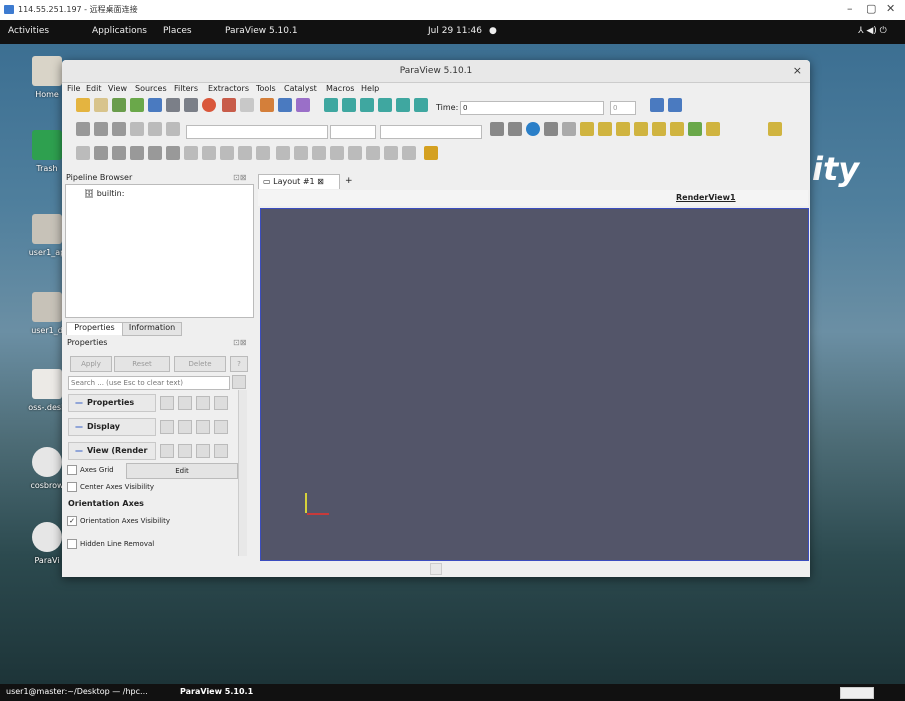  I want to click on help-button: ?, so click(239, 364).